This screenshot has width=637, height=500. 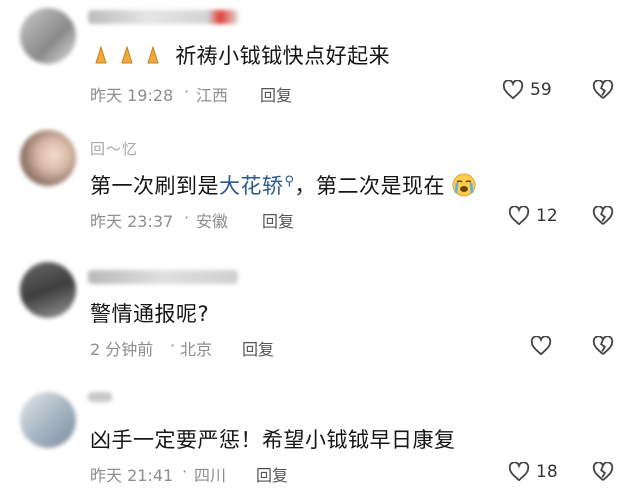 What do you see at coordinates (527, 90) in the screenshot?
I see `like-button: 59` at bounding box center [527, 90].